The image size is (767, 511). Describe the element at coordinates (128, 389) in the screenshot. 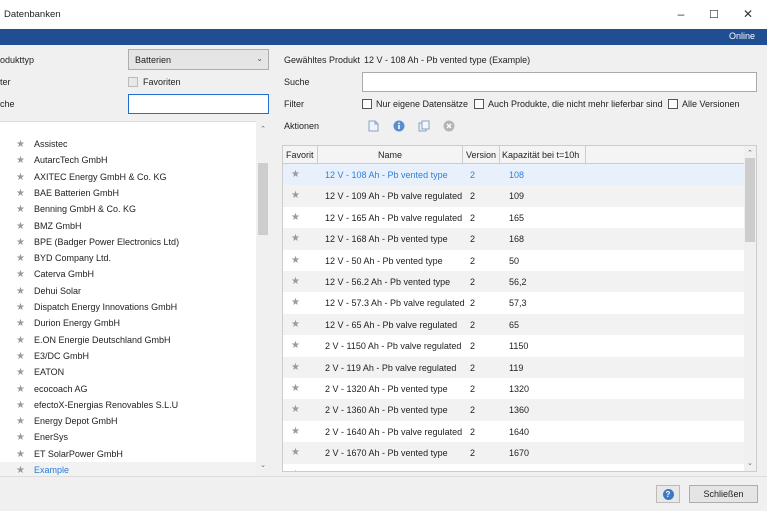

I see `manufacturer-item: ★ ecocoach AG` at that location.